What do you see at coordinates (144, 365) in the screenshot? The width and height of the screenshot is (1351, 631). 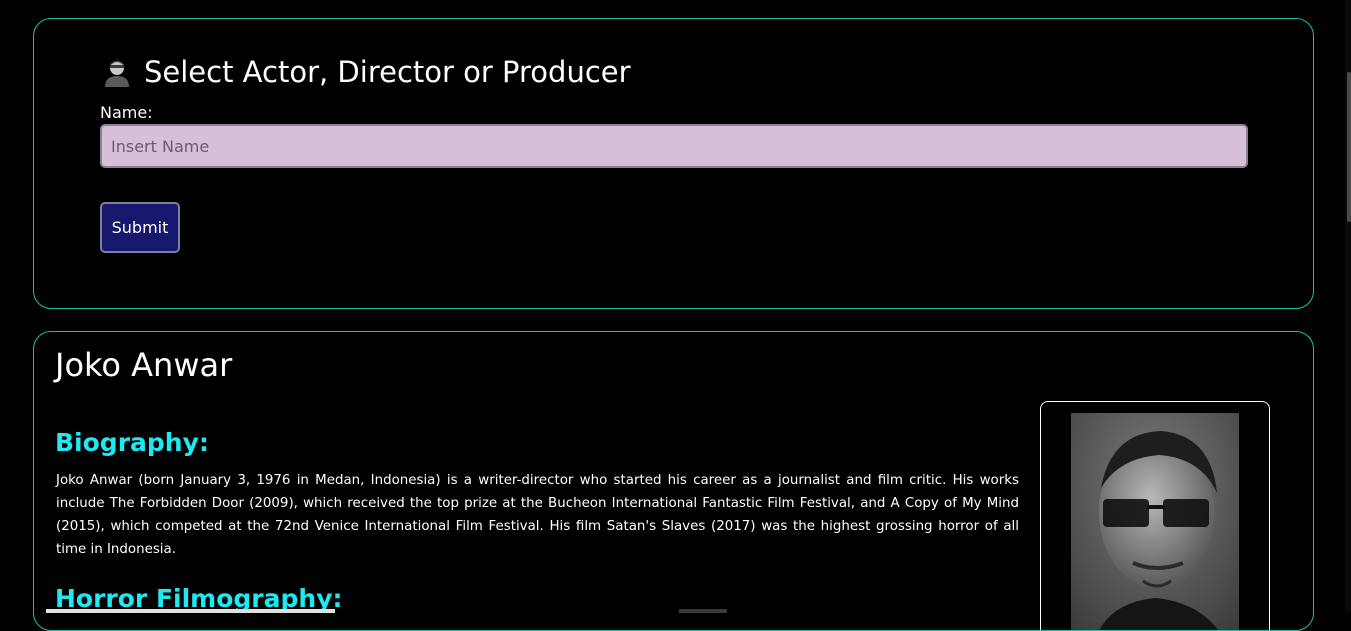 I see `person-name: Joko Anwar` at bounding box center [144, 365].